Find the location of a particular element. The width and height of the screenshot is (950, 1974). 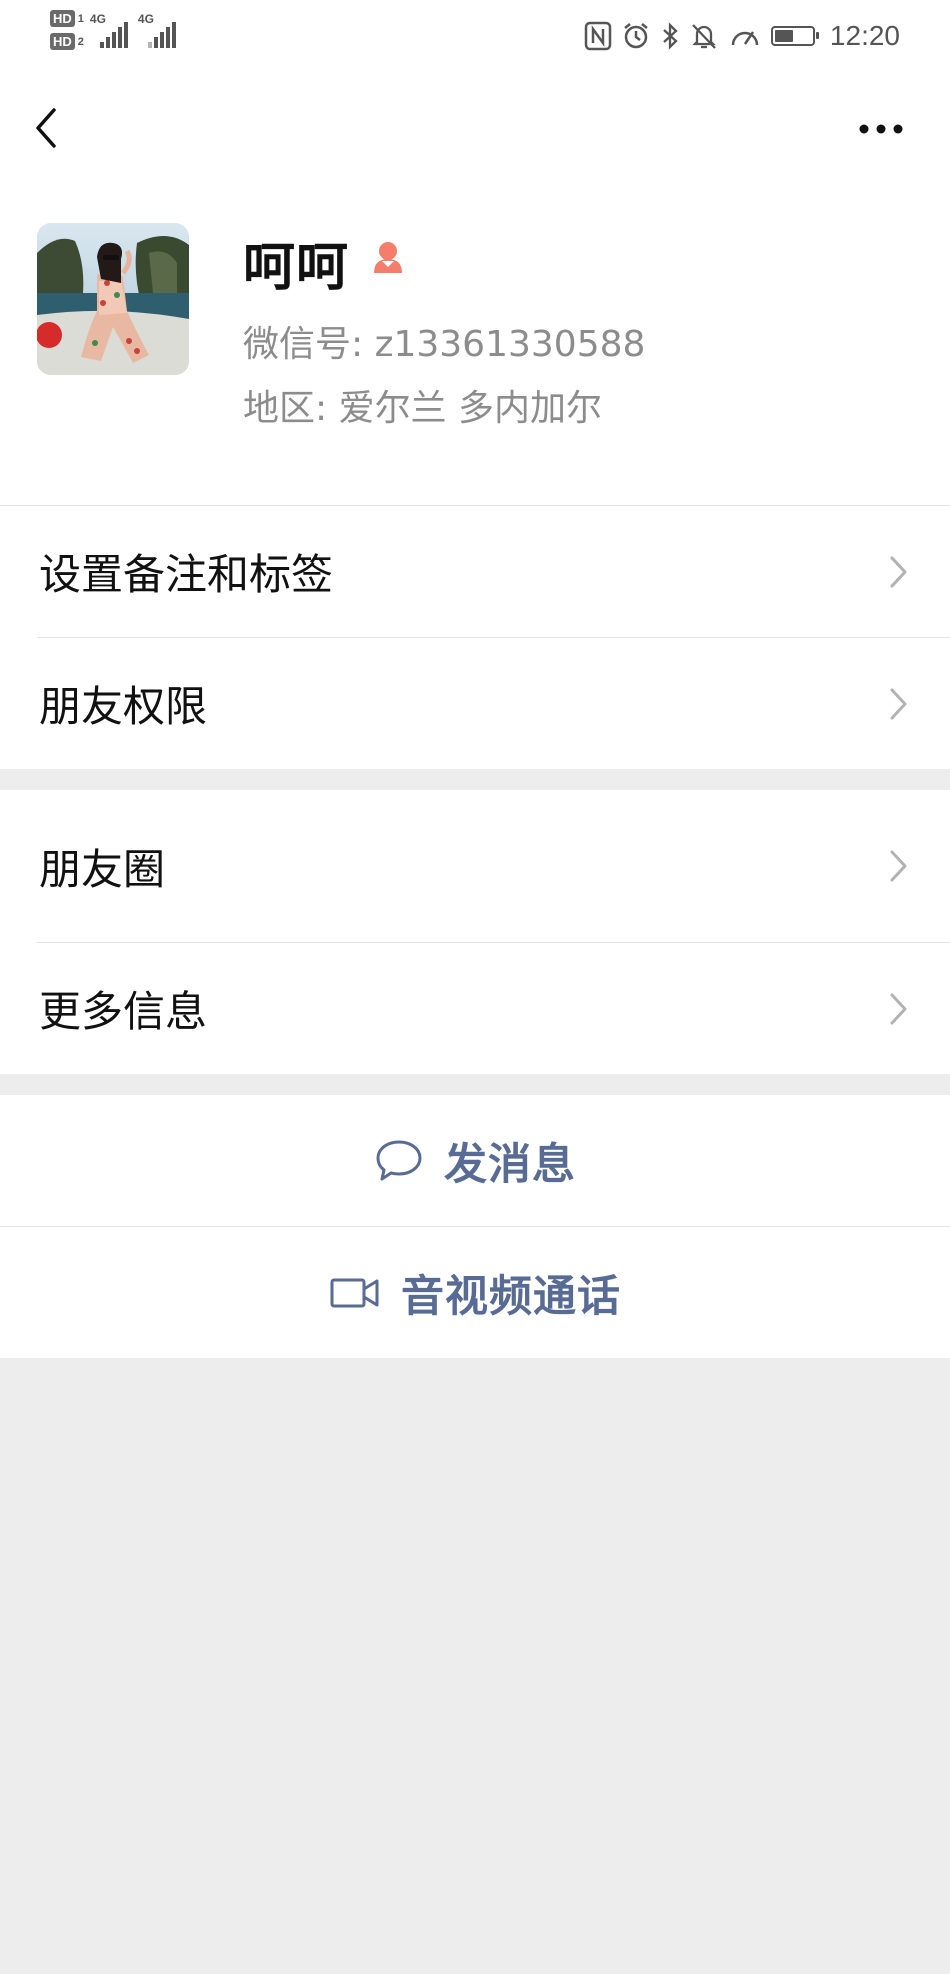

voice-video-call-button: 音视频通话 is located at coordinates (475, 1292).